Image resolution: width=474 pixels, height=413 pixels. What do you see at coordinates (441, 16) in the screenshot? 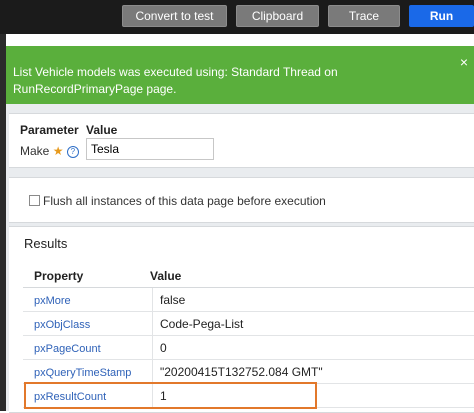
I see `run-button: Run` at bounding box center [441, 16].